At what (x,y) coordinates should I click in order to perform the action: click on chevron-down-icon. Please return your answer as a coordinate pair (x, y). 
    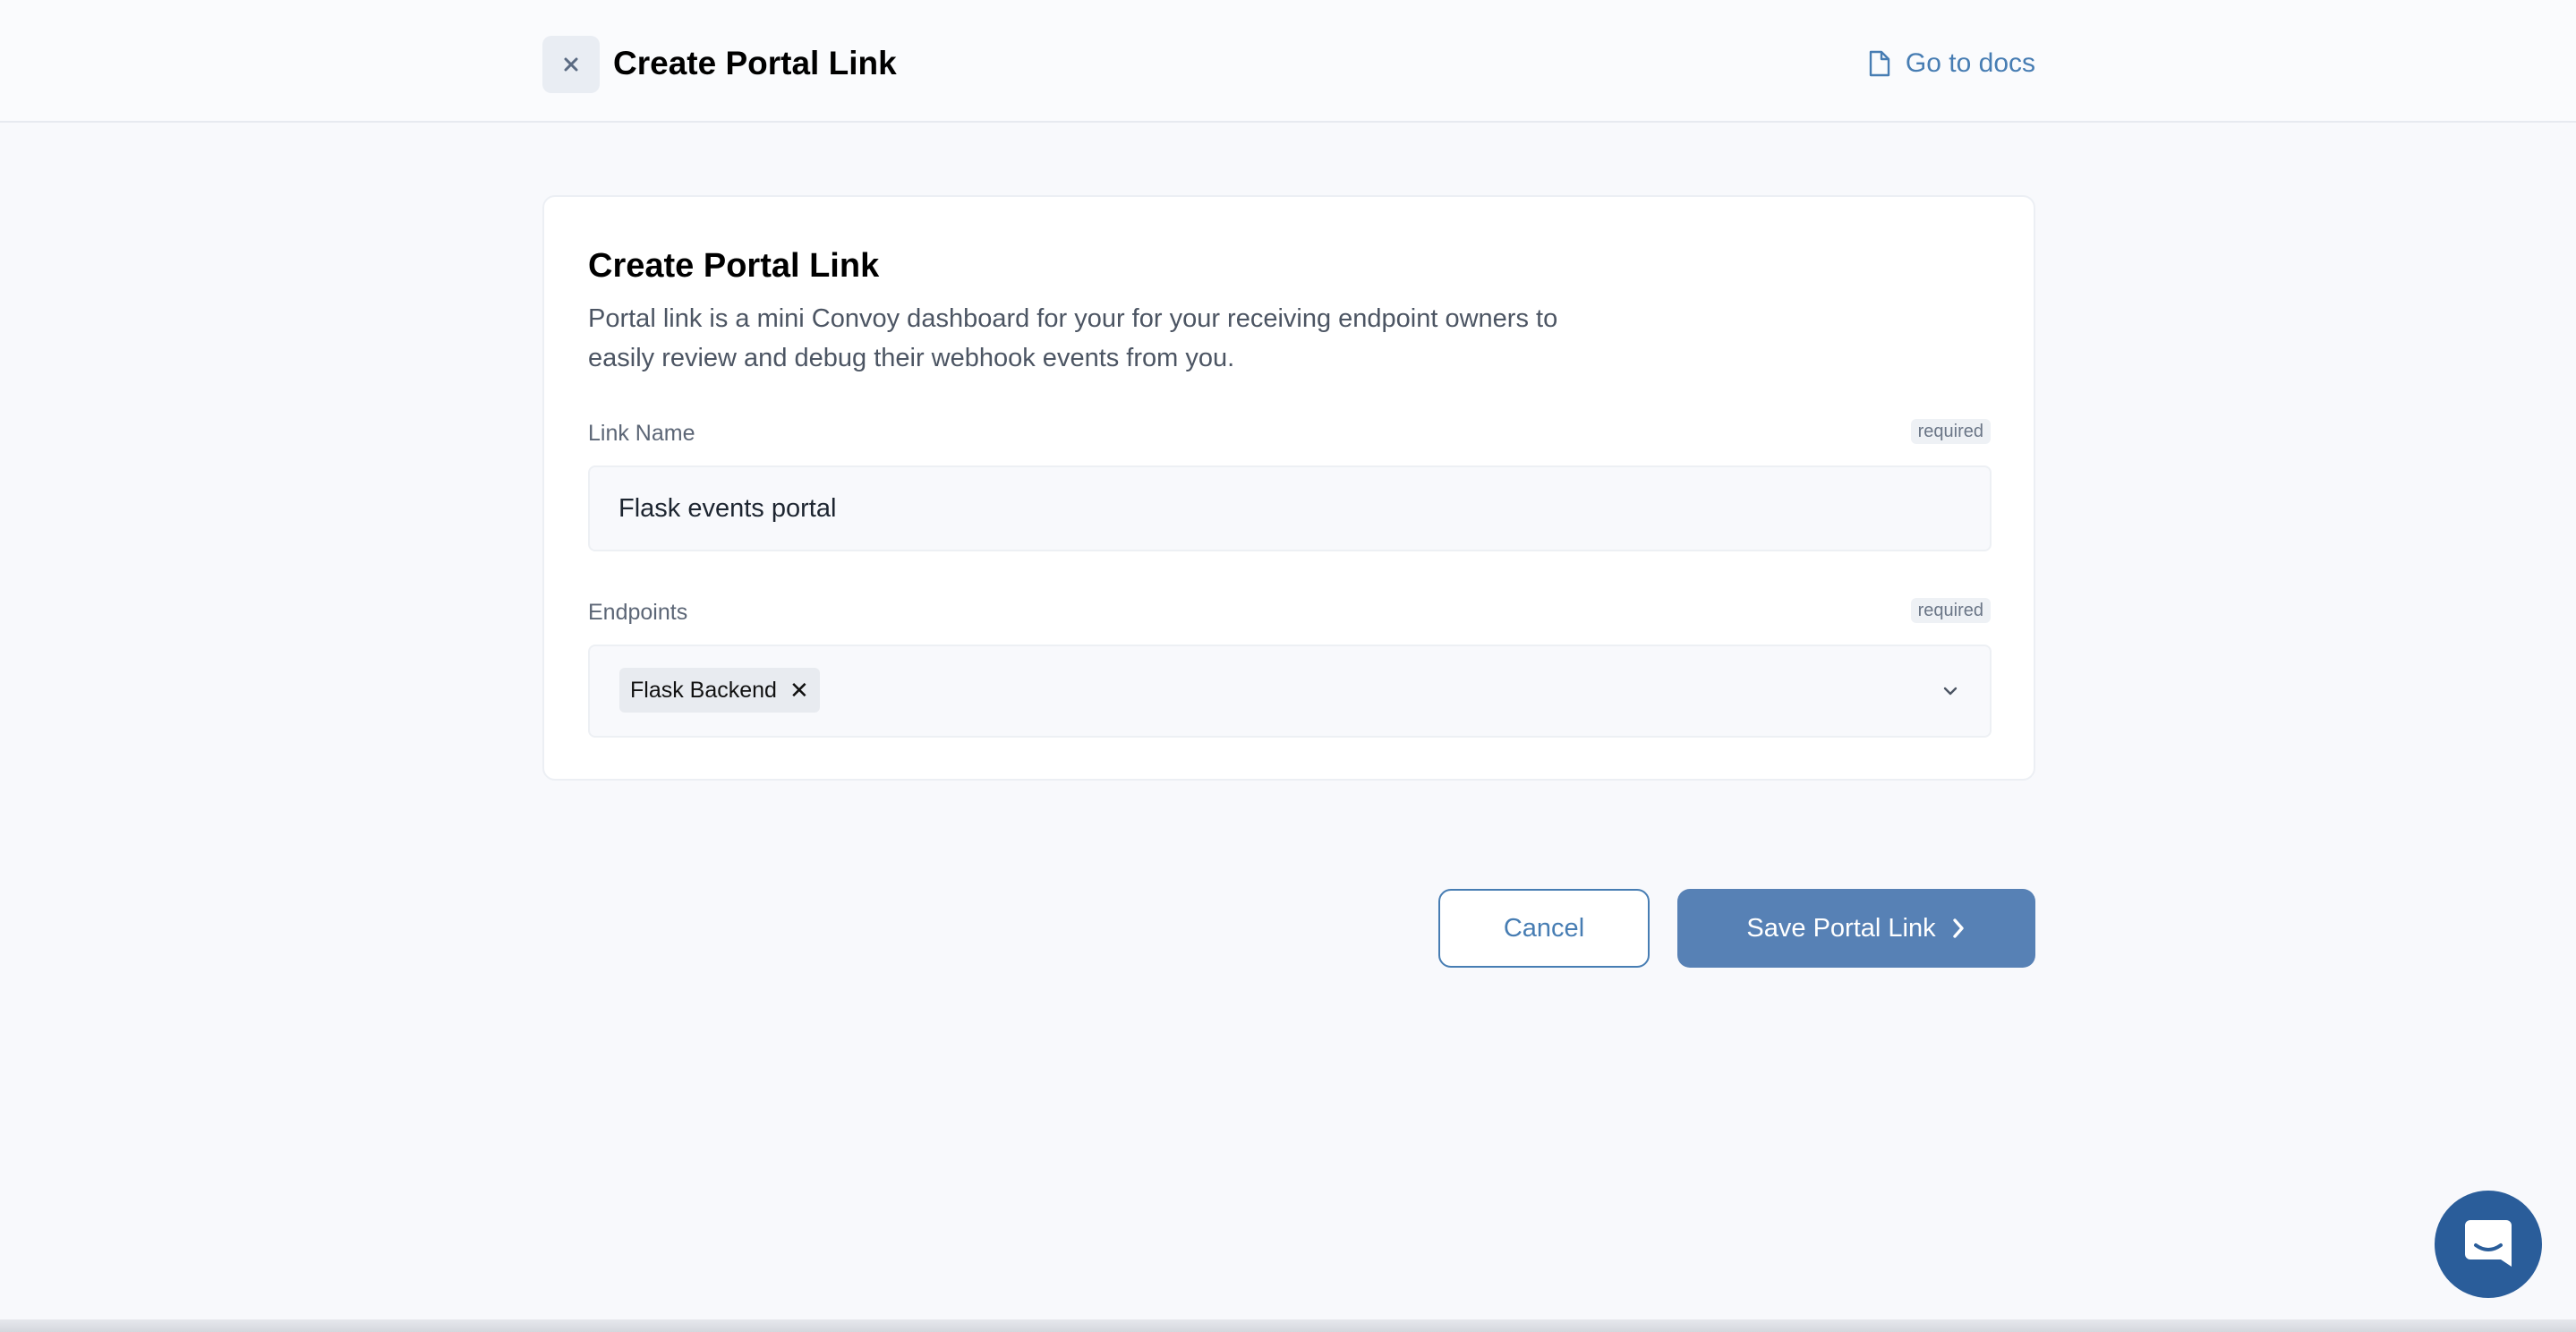
    Looking at the image, I should click on (1950, 691).